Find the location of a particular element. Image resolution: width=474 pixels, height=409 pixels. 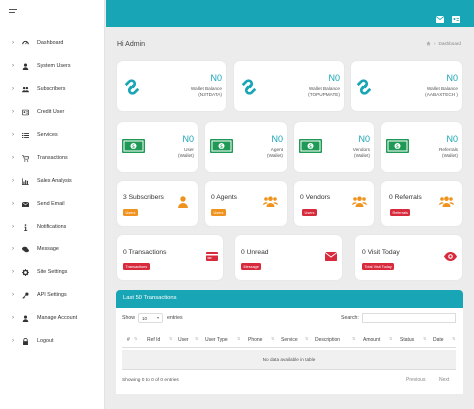

wallet-provider-label: (TOPUPMATE) is located at coordinates (324, 94).